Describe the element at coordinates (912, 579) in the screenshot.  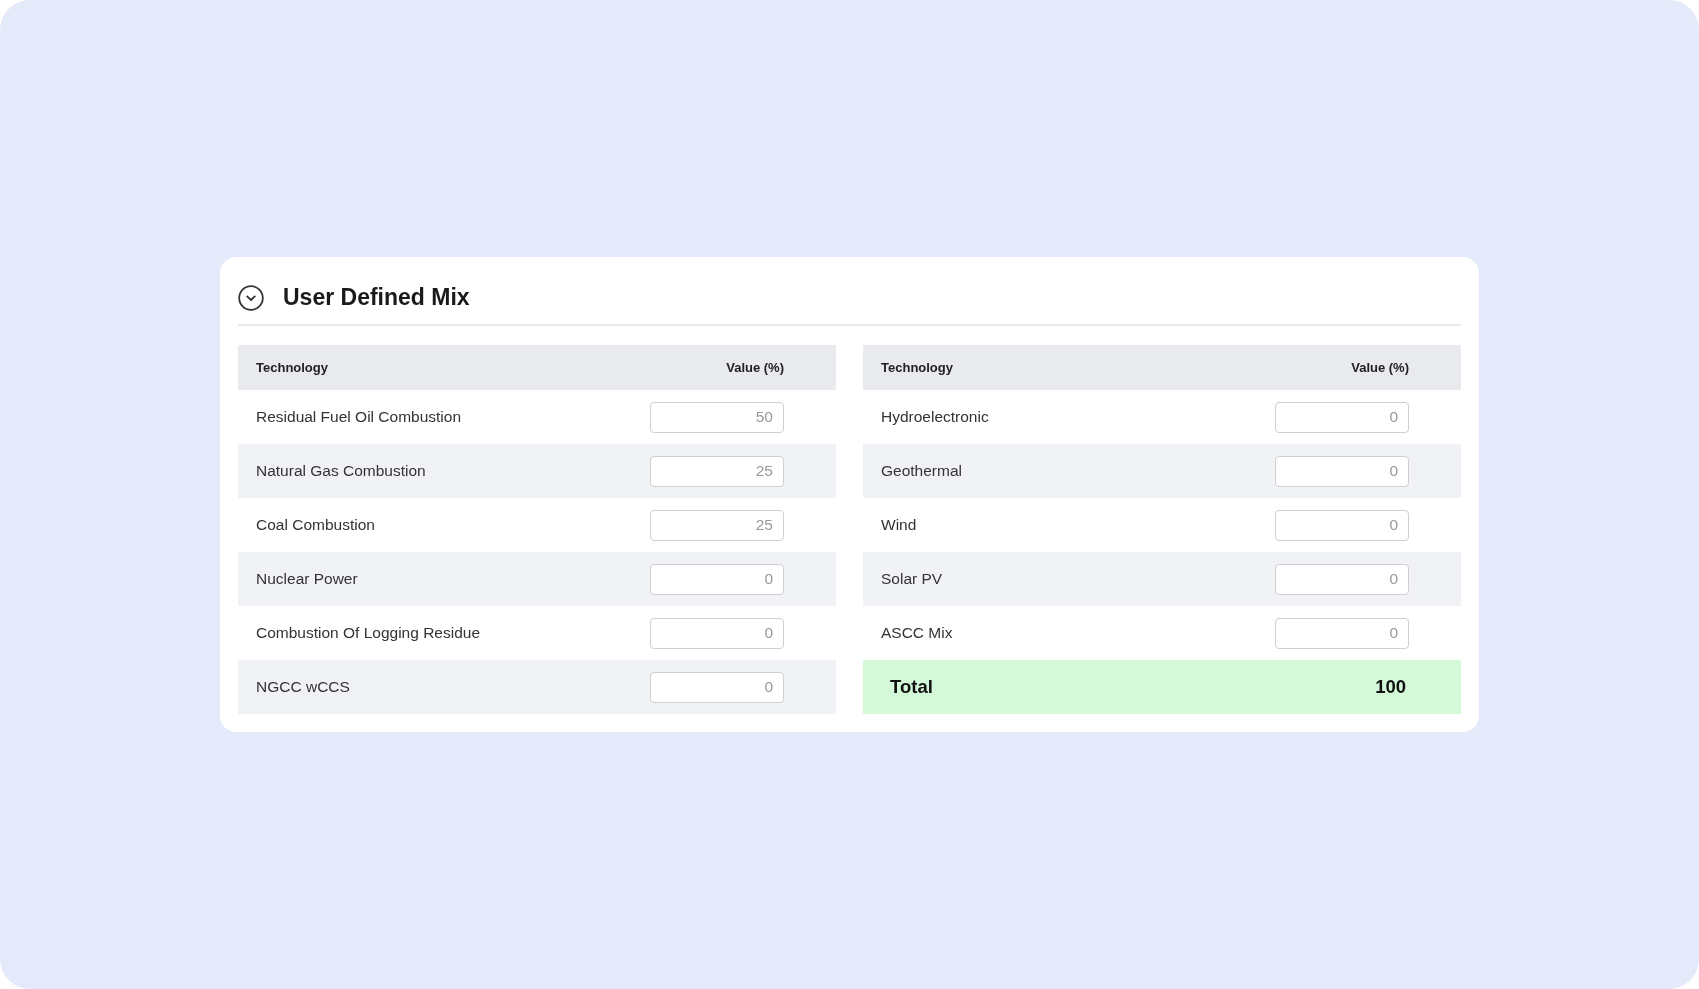
I see `technology-label: Solar PV` at that location.